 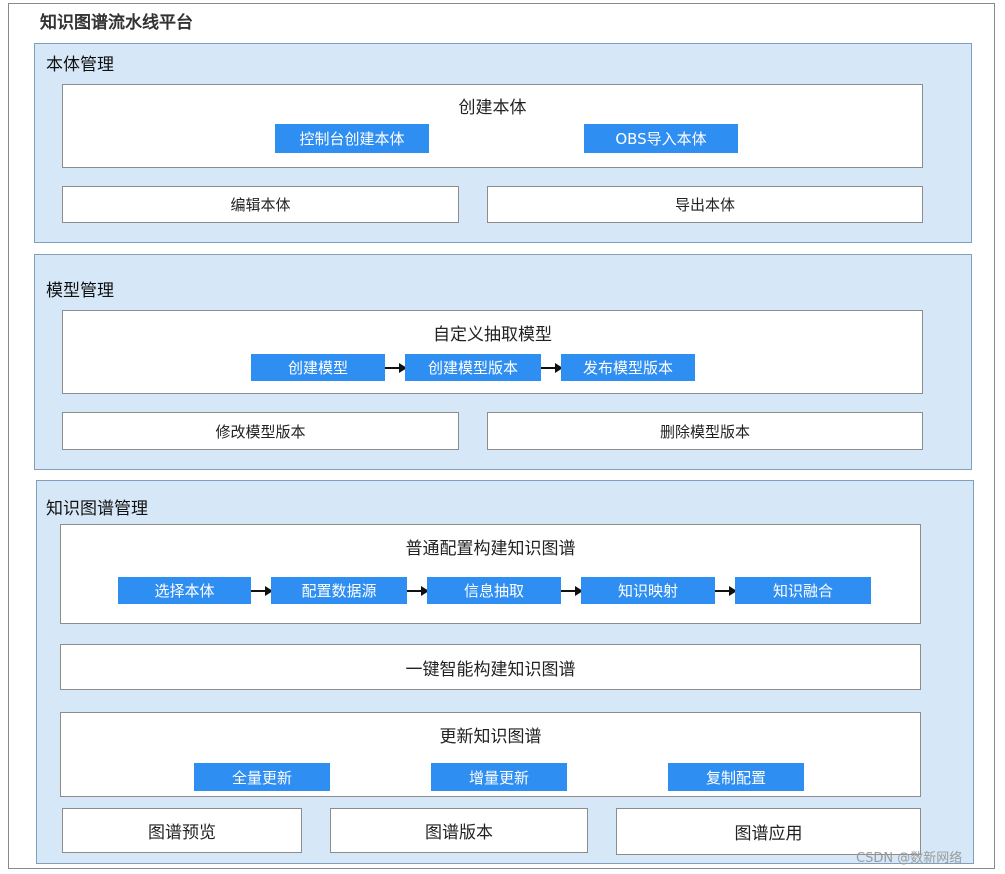 What do you see at coordinates (473, 367) in the screenshot?
I see `create-model-version-step: 创建模型版本` at bounding box center [473, 367].